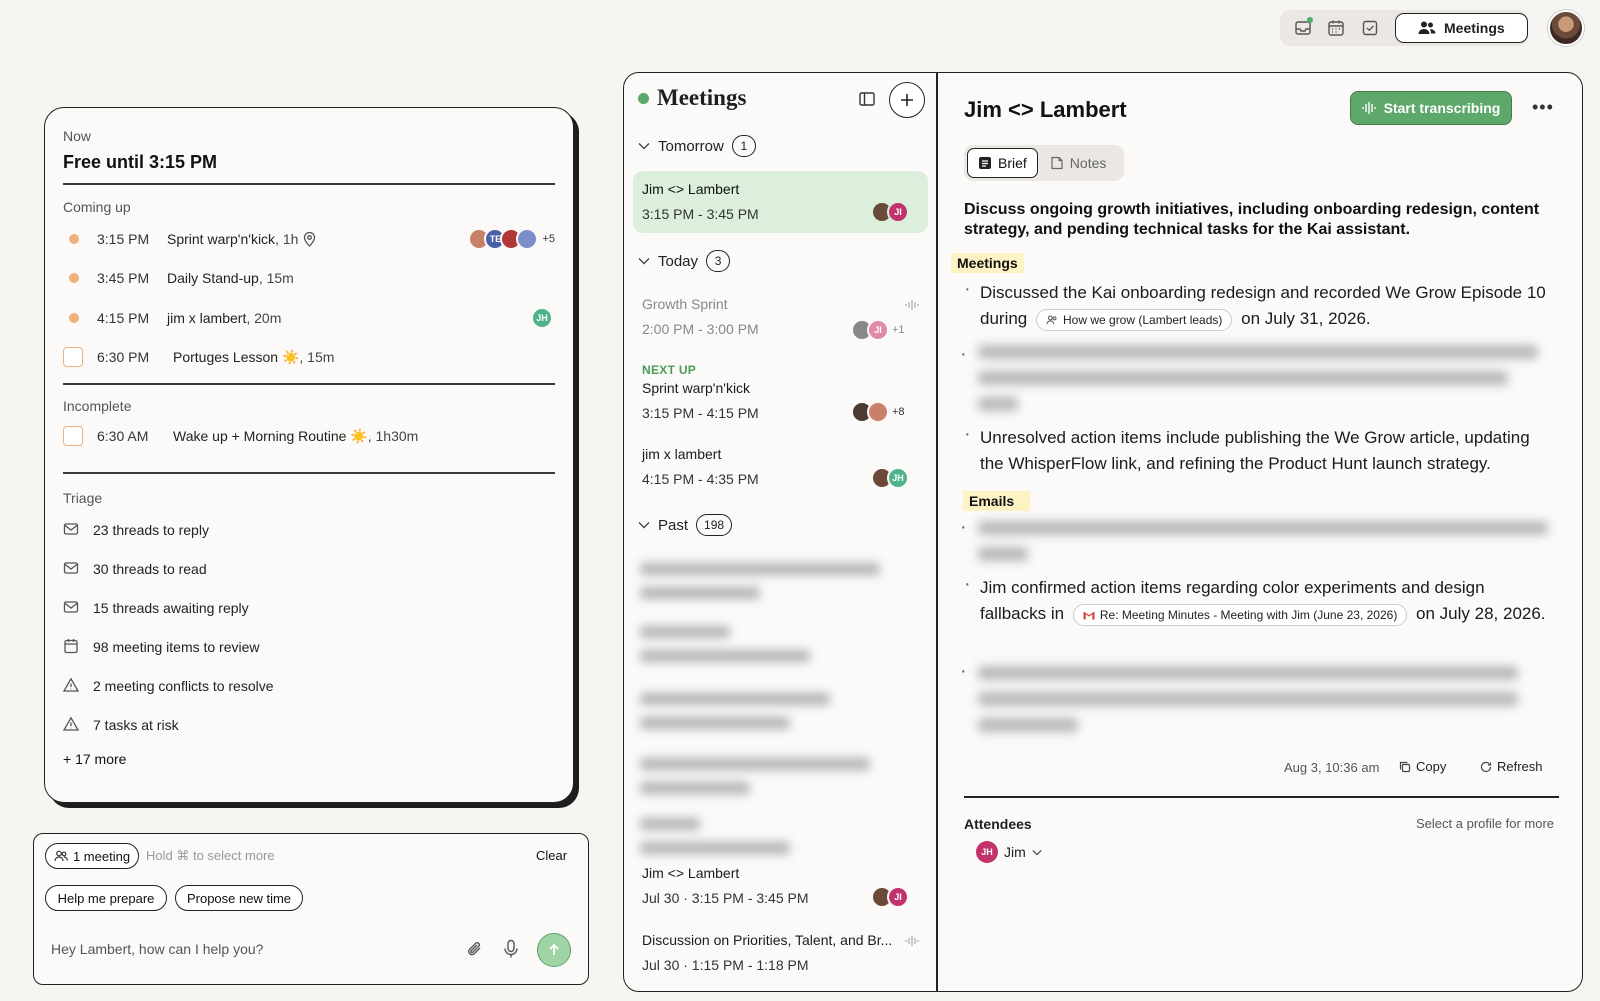  Describe the element at coordinates (161, 647) in the screenshot. I see `triage-item: 98 meeting items to review` at that location.